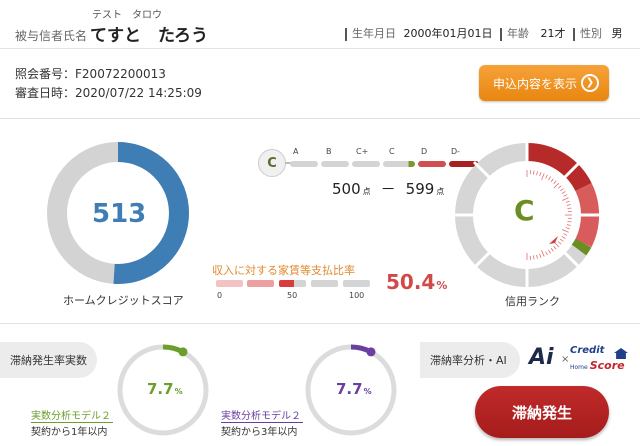 Image resolution: width=640 pixels, height=446 pixels. I want to click on name-label: 被与信者氏名, so click(51, 36).